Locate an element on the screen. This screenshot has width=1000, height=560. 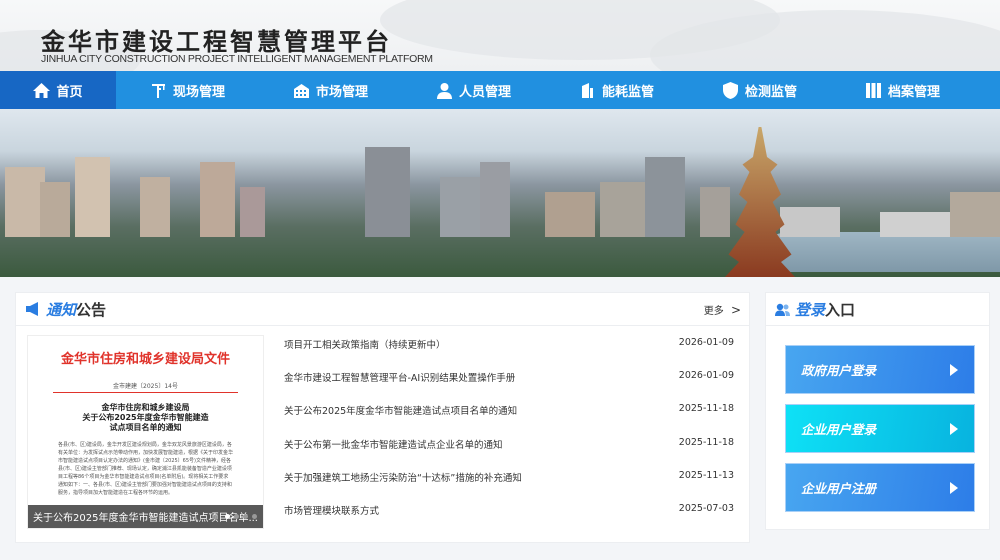
nav-label: 档案管理 is located at coordinates (913, 92).